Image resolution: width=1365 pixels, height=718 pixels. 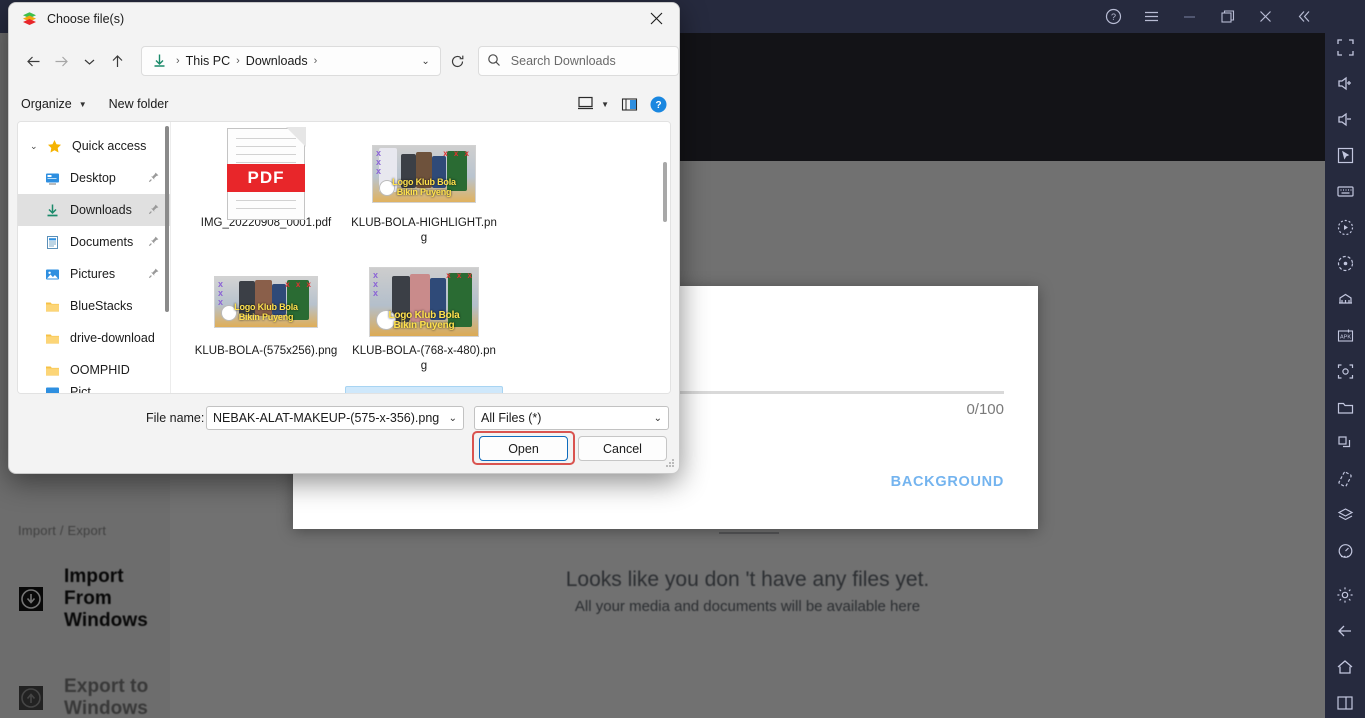 What do you see at coordinates (1227, 17) in the screenshot?
I see `maximize-icon` at bounding box center [1227, 17].